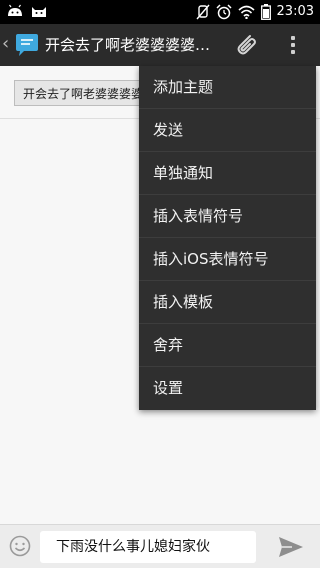 This screenshot has width=320, height=568. I want to click on battery-icon, so click(265, 12).